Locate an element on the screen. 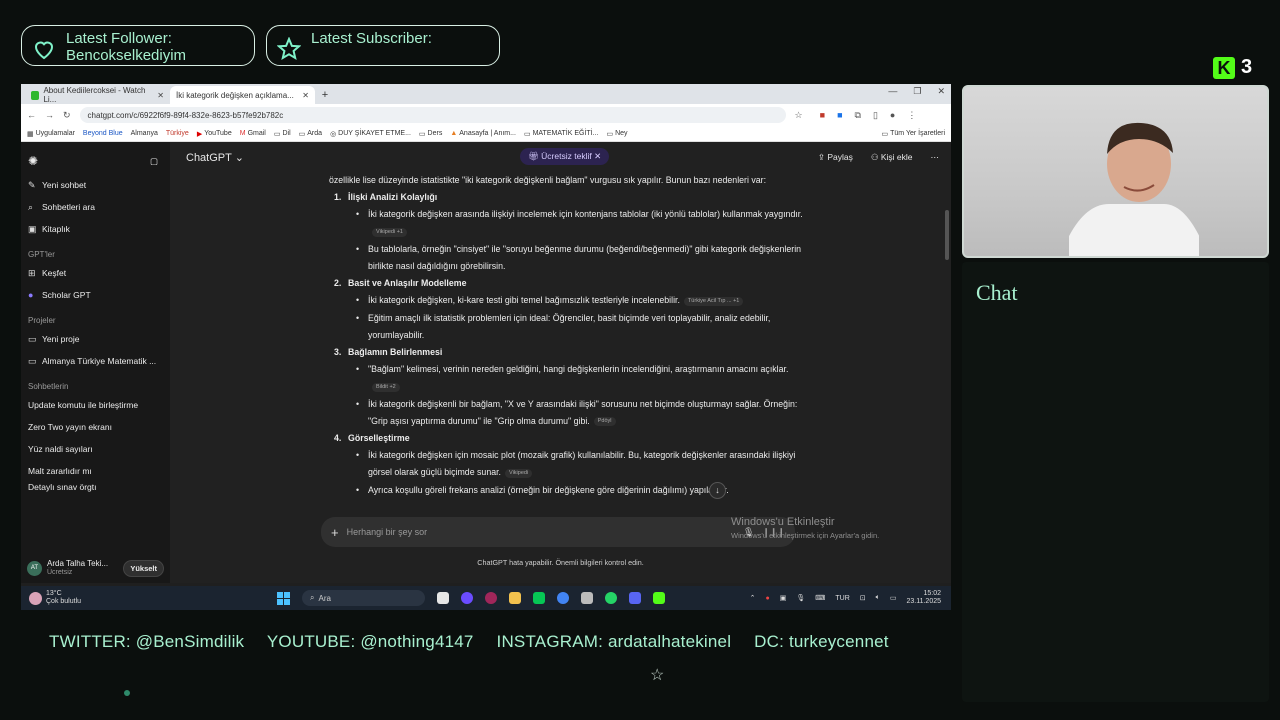  chat-history-item: Malt zararlıdır mı is located at coordinates (95, 471).